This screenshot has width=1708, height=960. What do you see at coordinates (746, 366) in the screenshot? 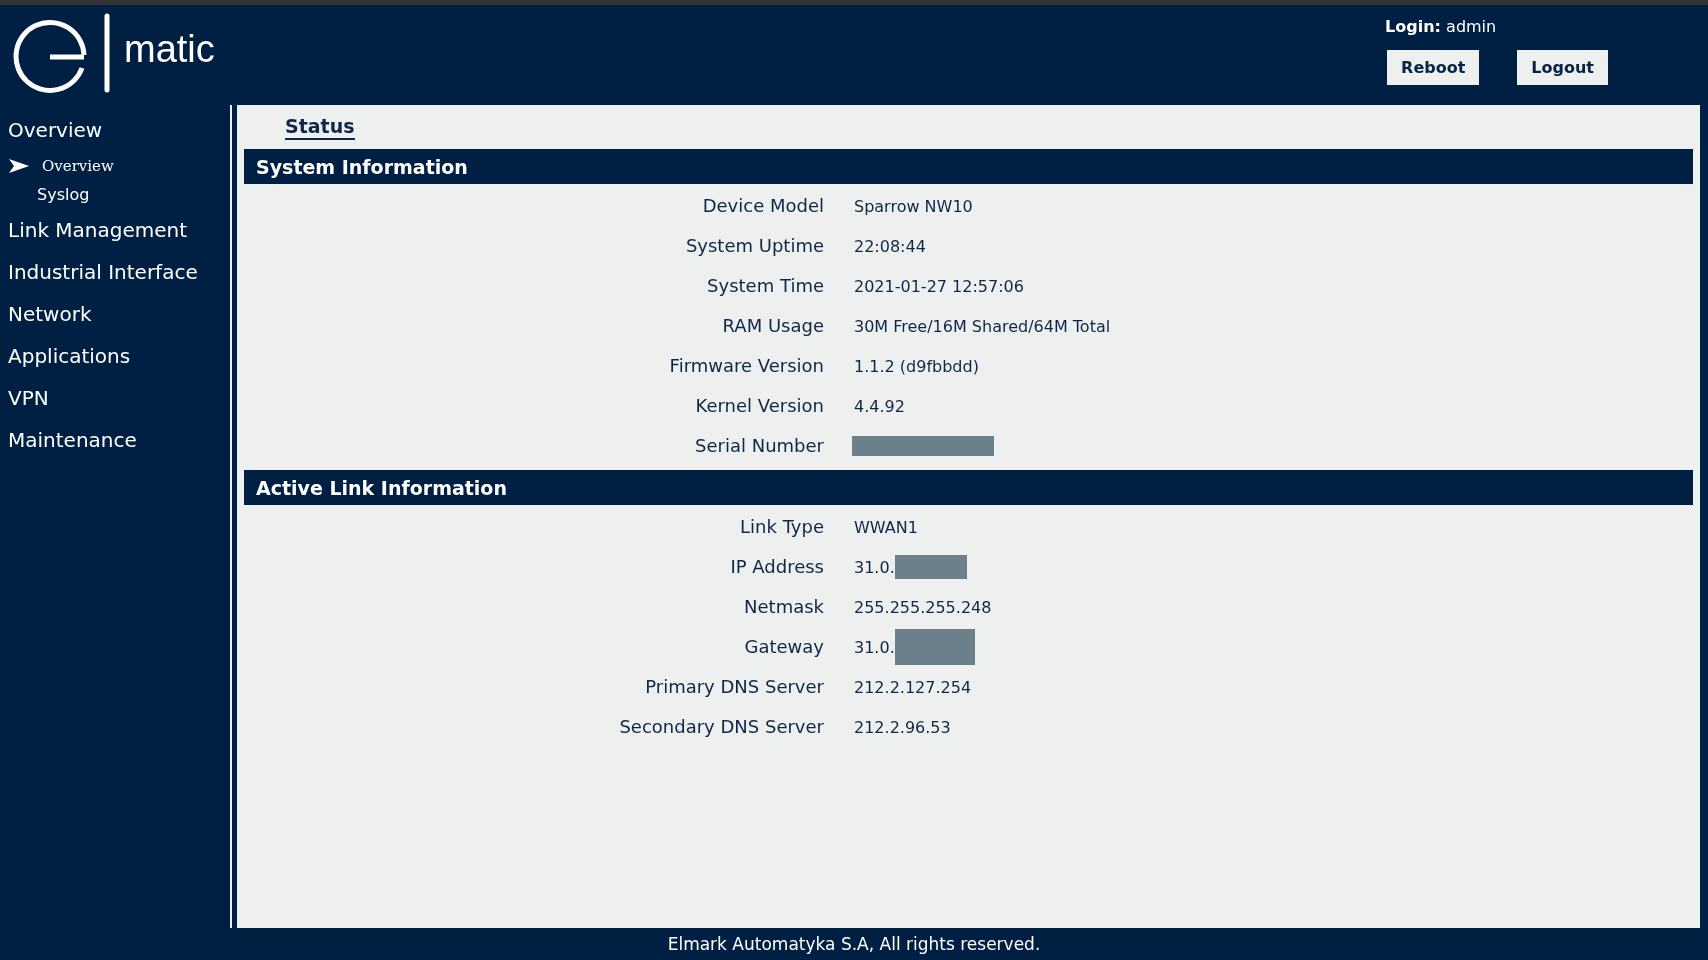
I see `field-label: Firmware Version` at bounding box center [746, 366].